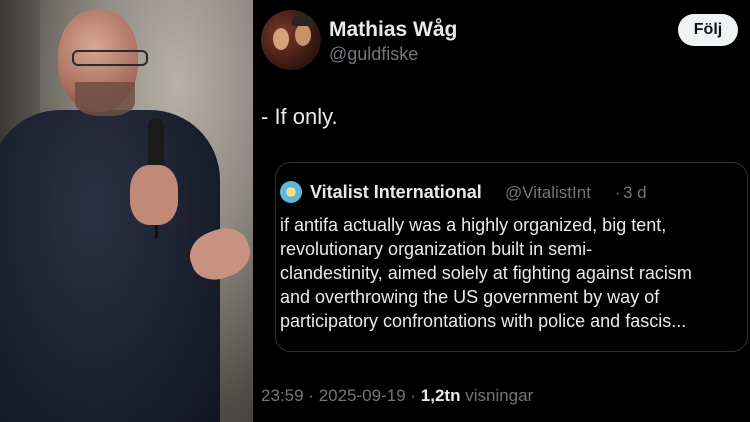  I want to click on quoted-author-handle: @VitalistInt, so click(548, 192).